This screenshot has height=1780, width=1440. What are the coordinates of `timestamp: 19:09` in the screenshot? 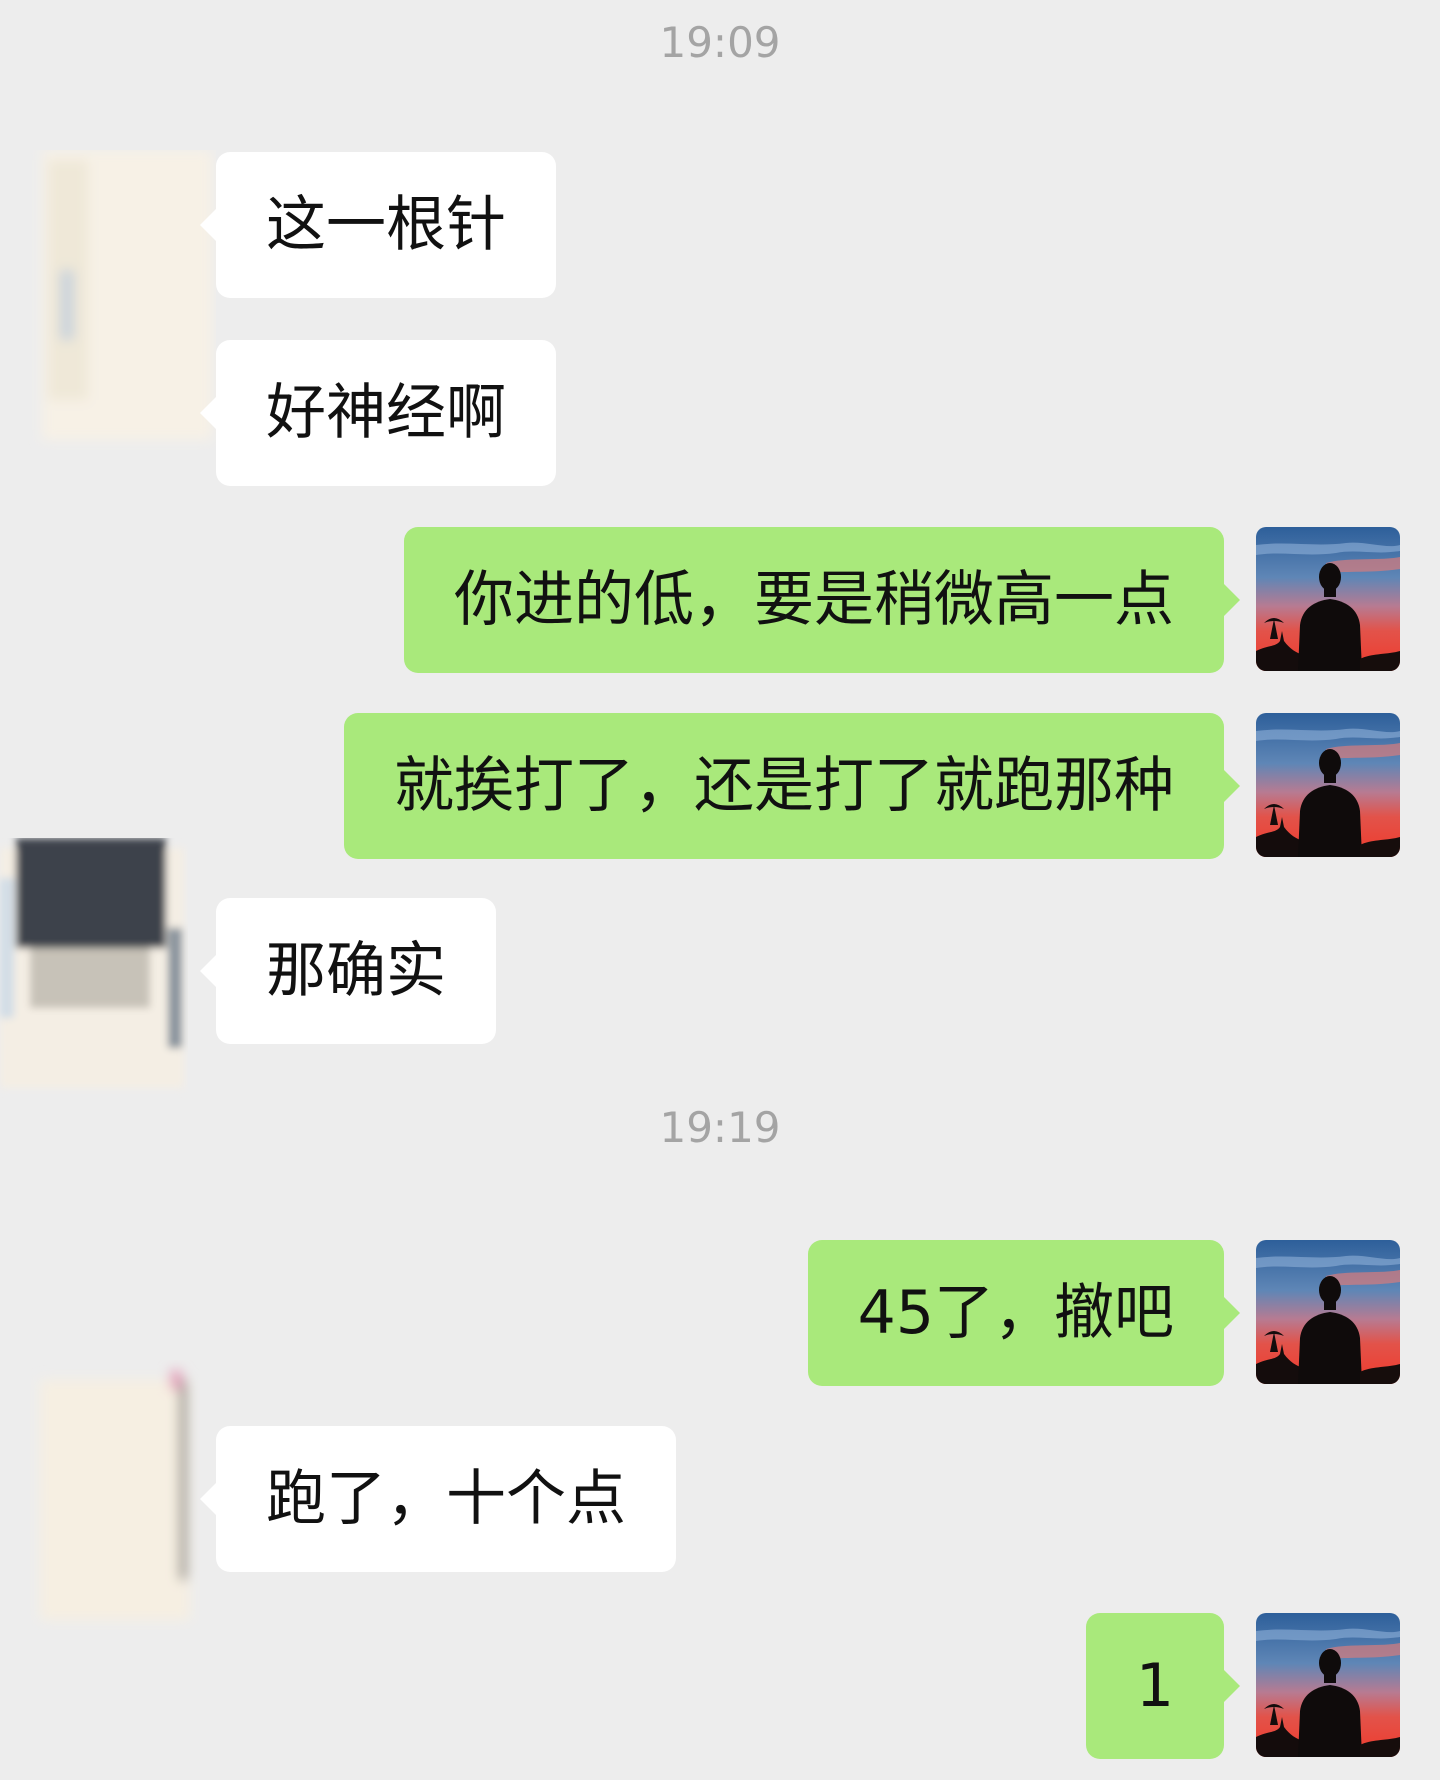 It's located at (720, 42).